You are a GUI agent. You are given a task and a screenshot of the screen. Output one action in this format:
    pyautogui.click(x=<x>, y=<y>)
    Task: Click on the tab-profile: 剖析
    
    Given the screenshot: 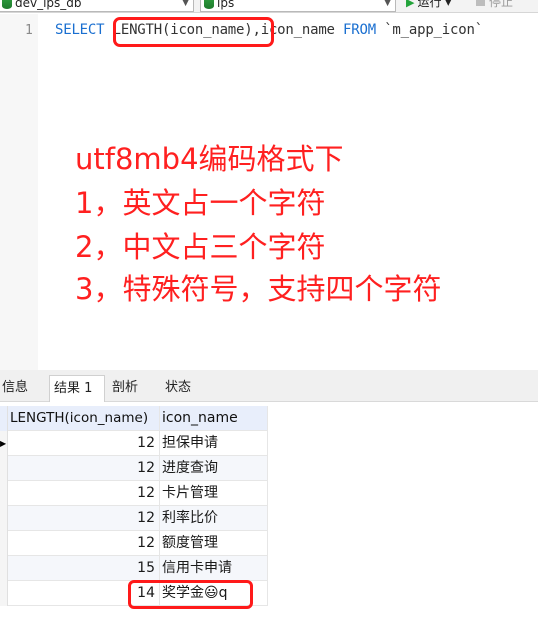 What is the action you would take?
    pyautogui.click(x=125, y=388)
    